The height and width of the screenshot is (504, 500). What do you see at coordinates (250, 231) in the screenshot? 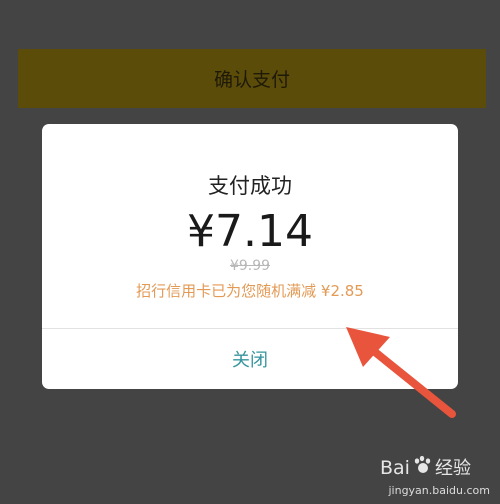
I see `payment-amount: ¥7.14` at bounding box center [250, 231].